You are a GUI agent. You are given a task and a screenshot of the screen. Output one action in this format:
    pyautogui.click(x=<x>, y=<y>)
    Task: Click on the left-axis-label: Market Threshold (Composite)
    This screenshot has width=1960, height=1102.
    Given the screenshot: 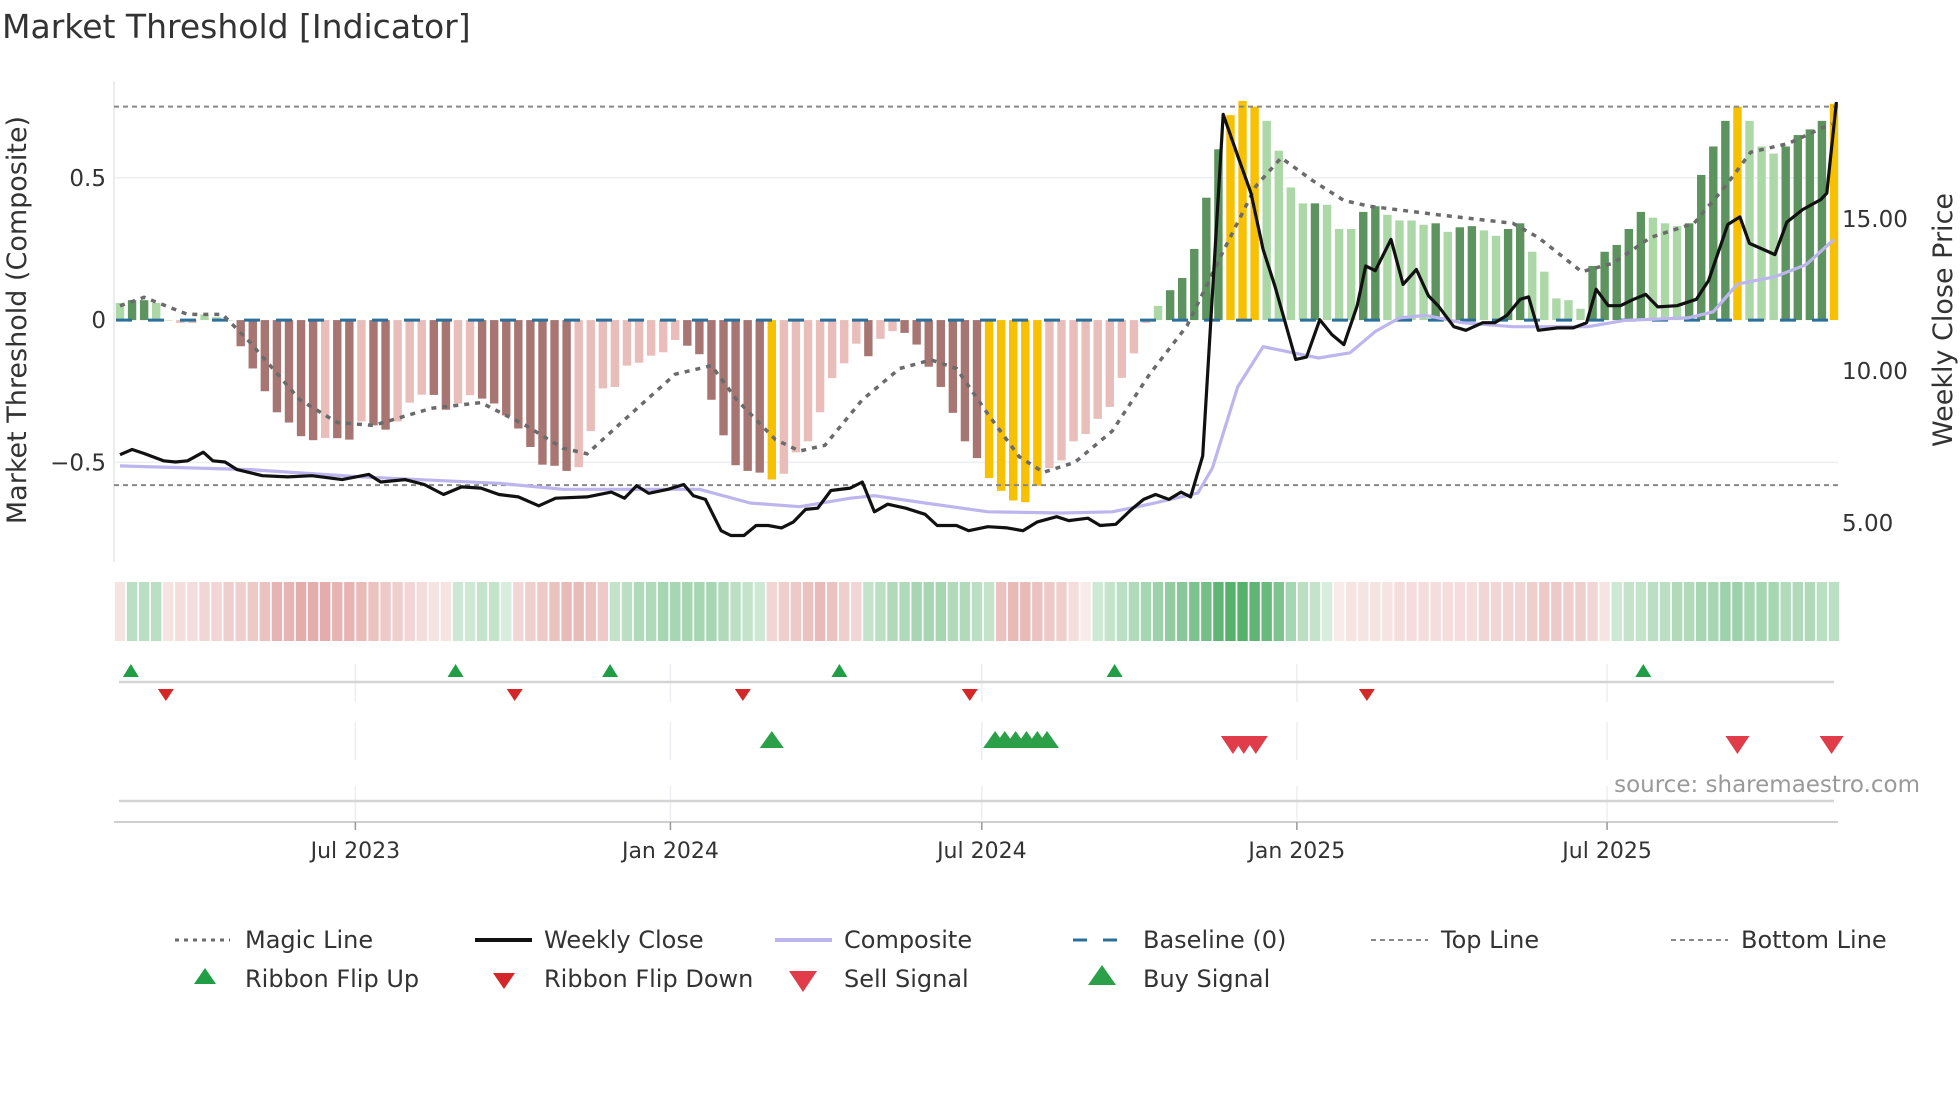 What is the action you would take?
    pyautogui.click(x=17, y=320)
    